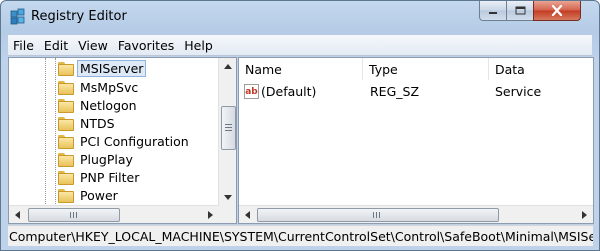 This screenshot has width=600, height=251. I want to click on tree-item-label: MsMpSvc, so click(109, 87).